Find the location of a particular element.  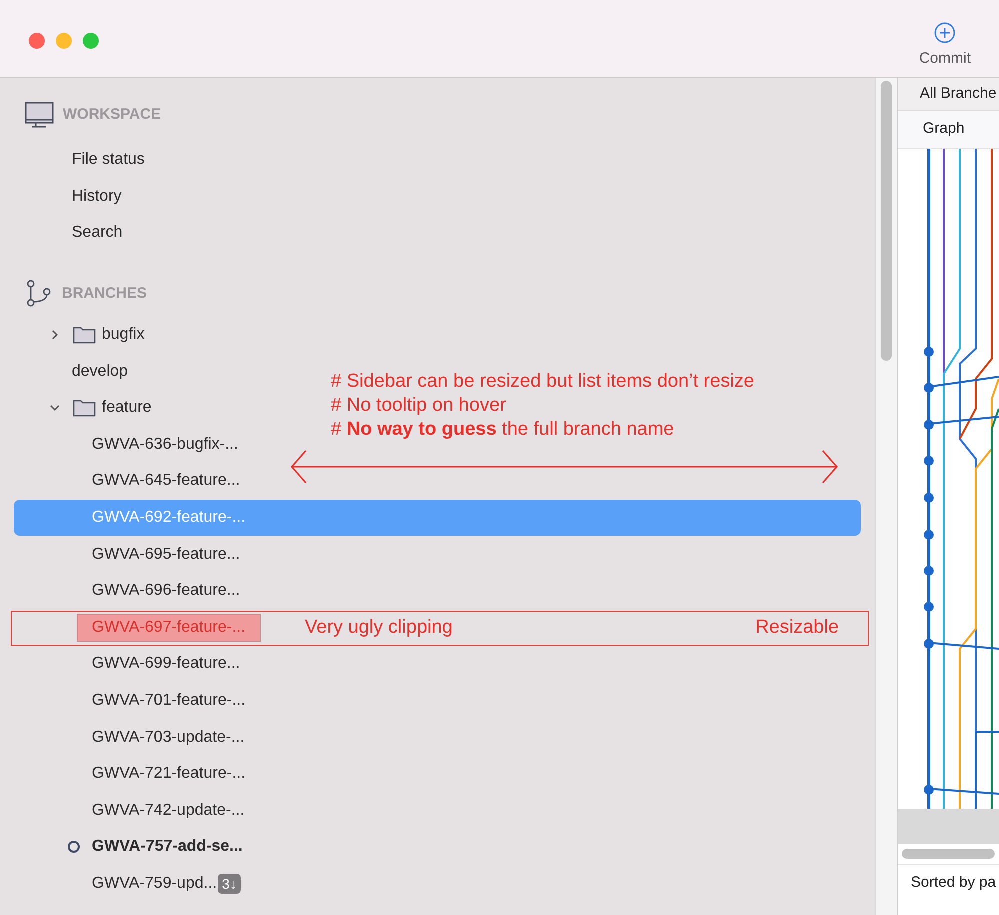

zoom-button is located at coordinates (91, 41).